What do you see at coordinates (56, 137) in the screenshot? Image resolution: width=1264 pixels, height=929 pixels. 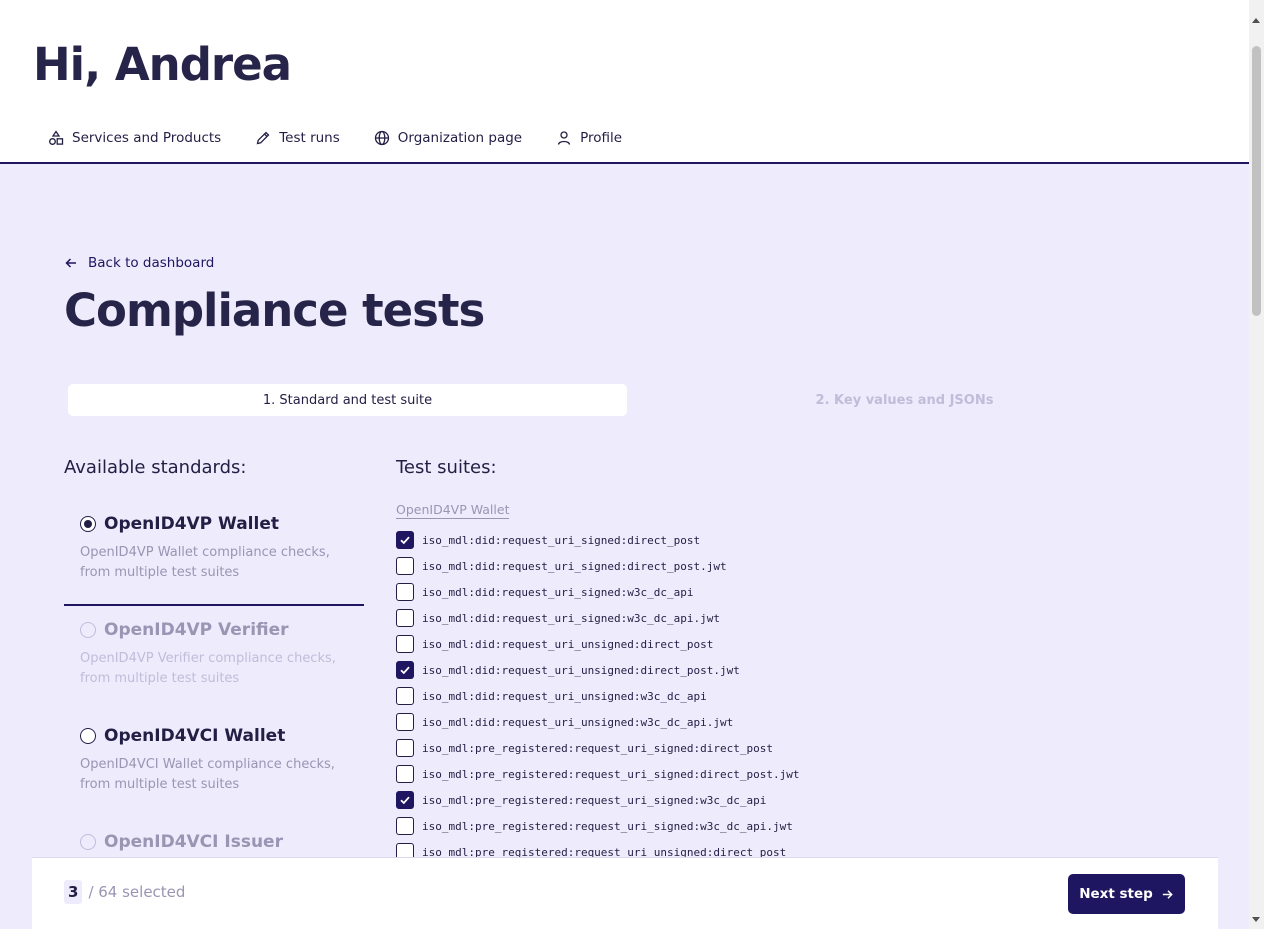 I see `shapes-icon` at bounding box center [56, 137].